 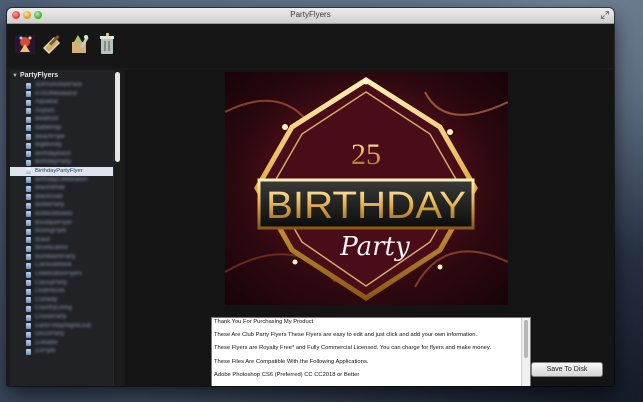 What do you see at coordinates (51, 282) in the screenshot?
I see `sidebar-item-label: ClassyParty` at bounding box center [51, 282].